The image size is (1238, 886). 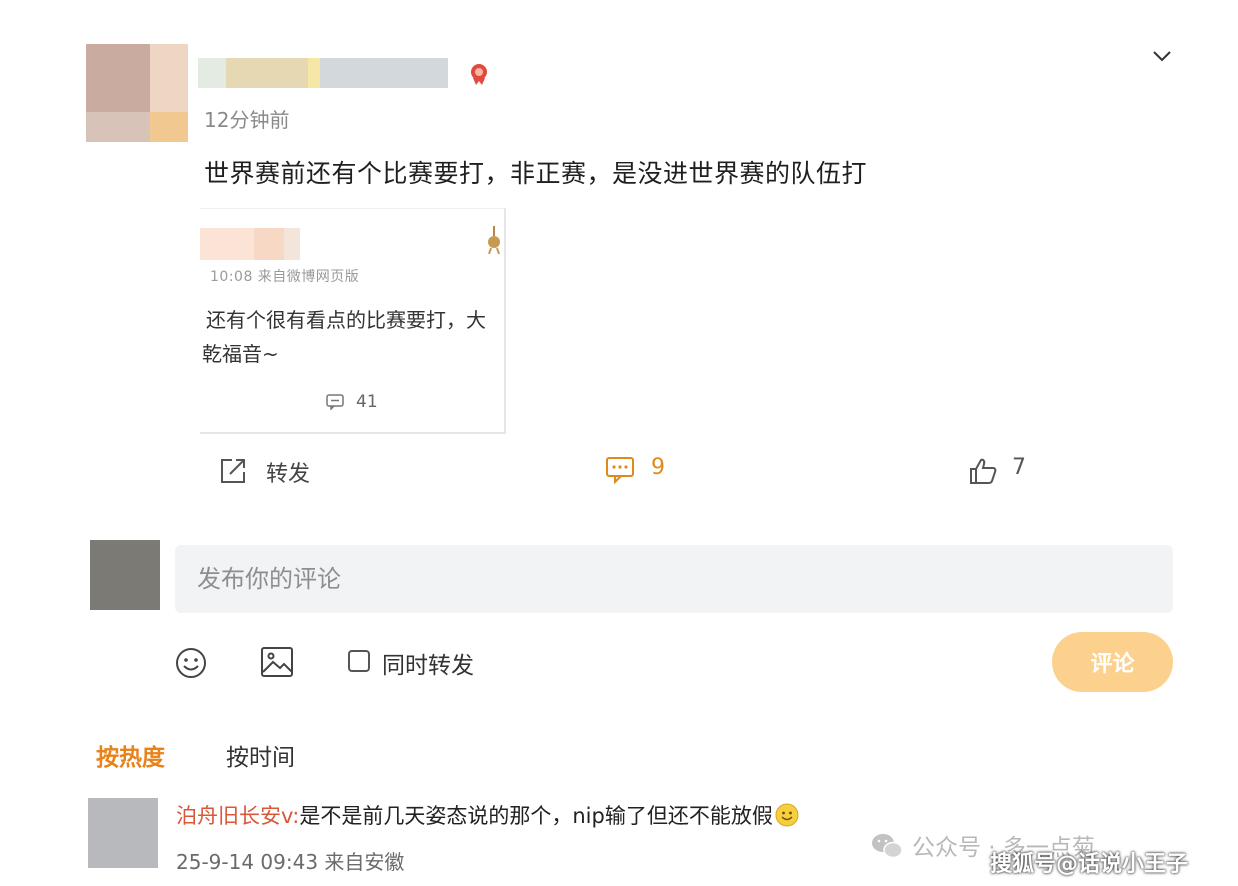 What do you see at coordinates (123, 833) in the screenshot?
I see `reply-avatar` at bounding box center [123, 833].